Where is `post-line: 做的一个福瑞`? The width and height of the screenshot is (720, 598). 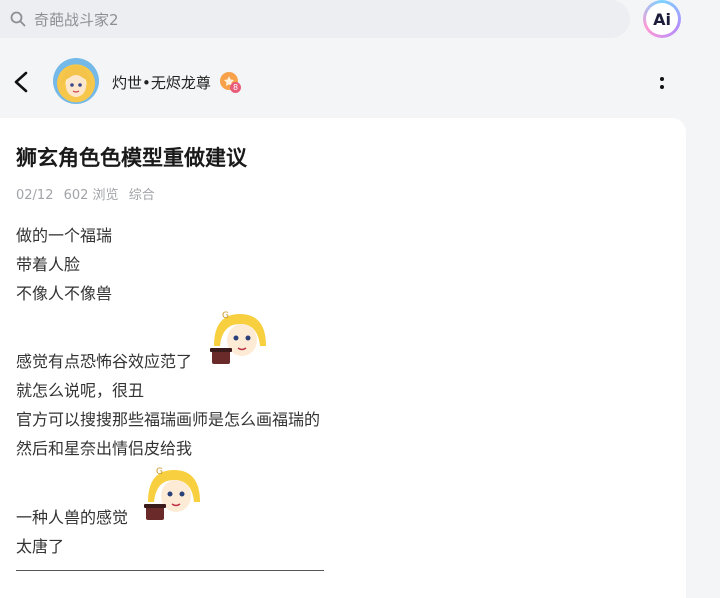 post-line: 做的一个福瑞 is located at coordinates (64, 235).